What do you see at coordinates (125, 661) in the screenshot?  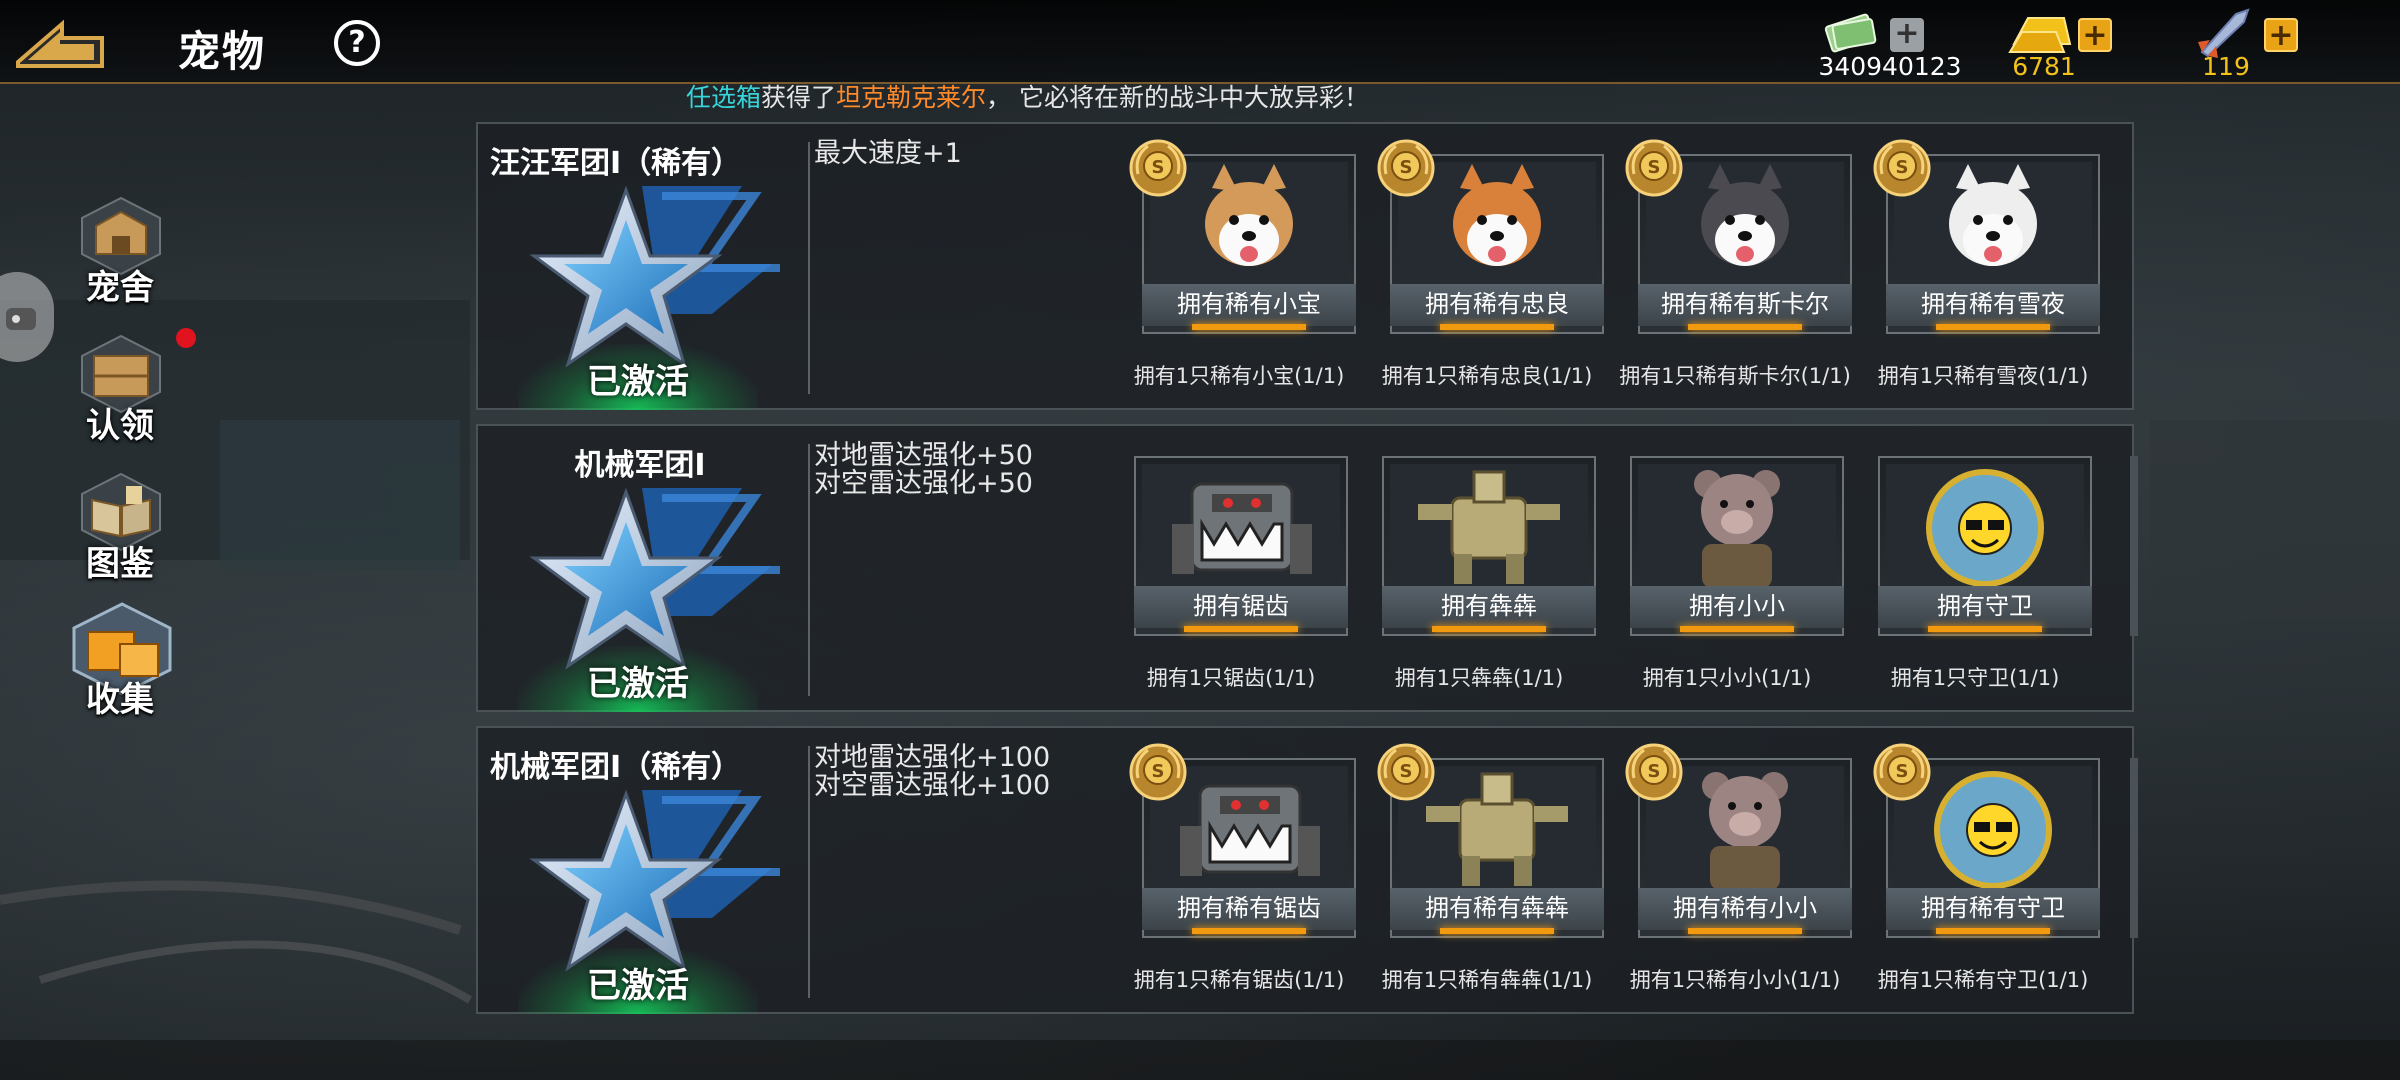 I see `nav-collection: 收集` at bounding box center [125, 661].